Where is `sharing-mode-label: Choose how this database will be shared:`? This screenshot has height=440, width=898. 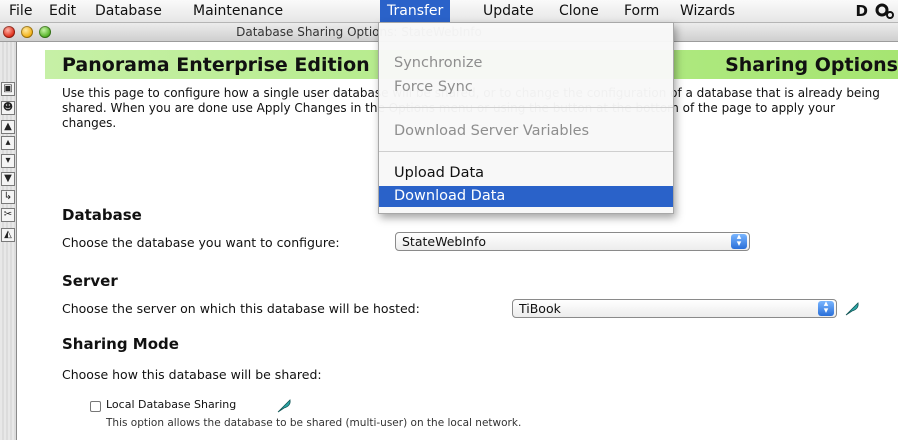 sharing-mode-label: Choose how this database will be shared: is located at coordinates (192, 374).